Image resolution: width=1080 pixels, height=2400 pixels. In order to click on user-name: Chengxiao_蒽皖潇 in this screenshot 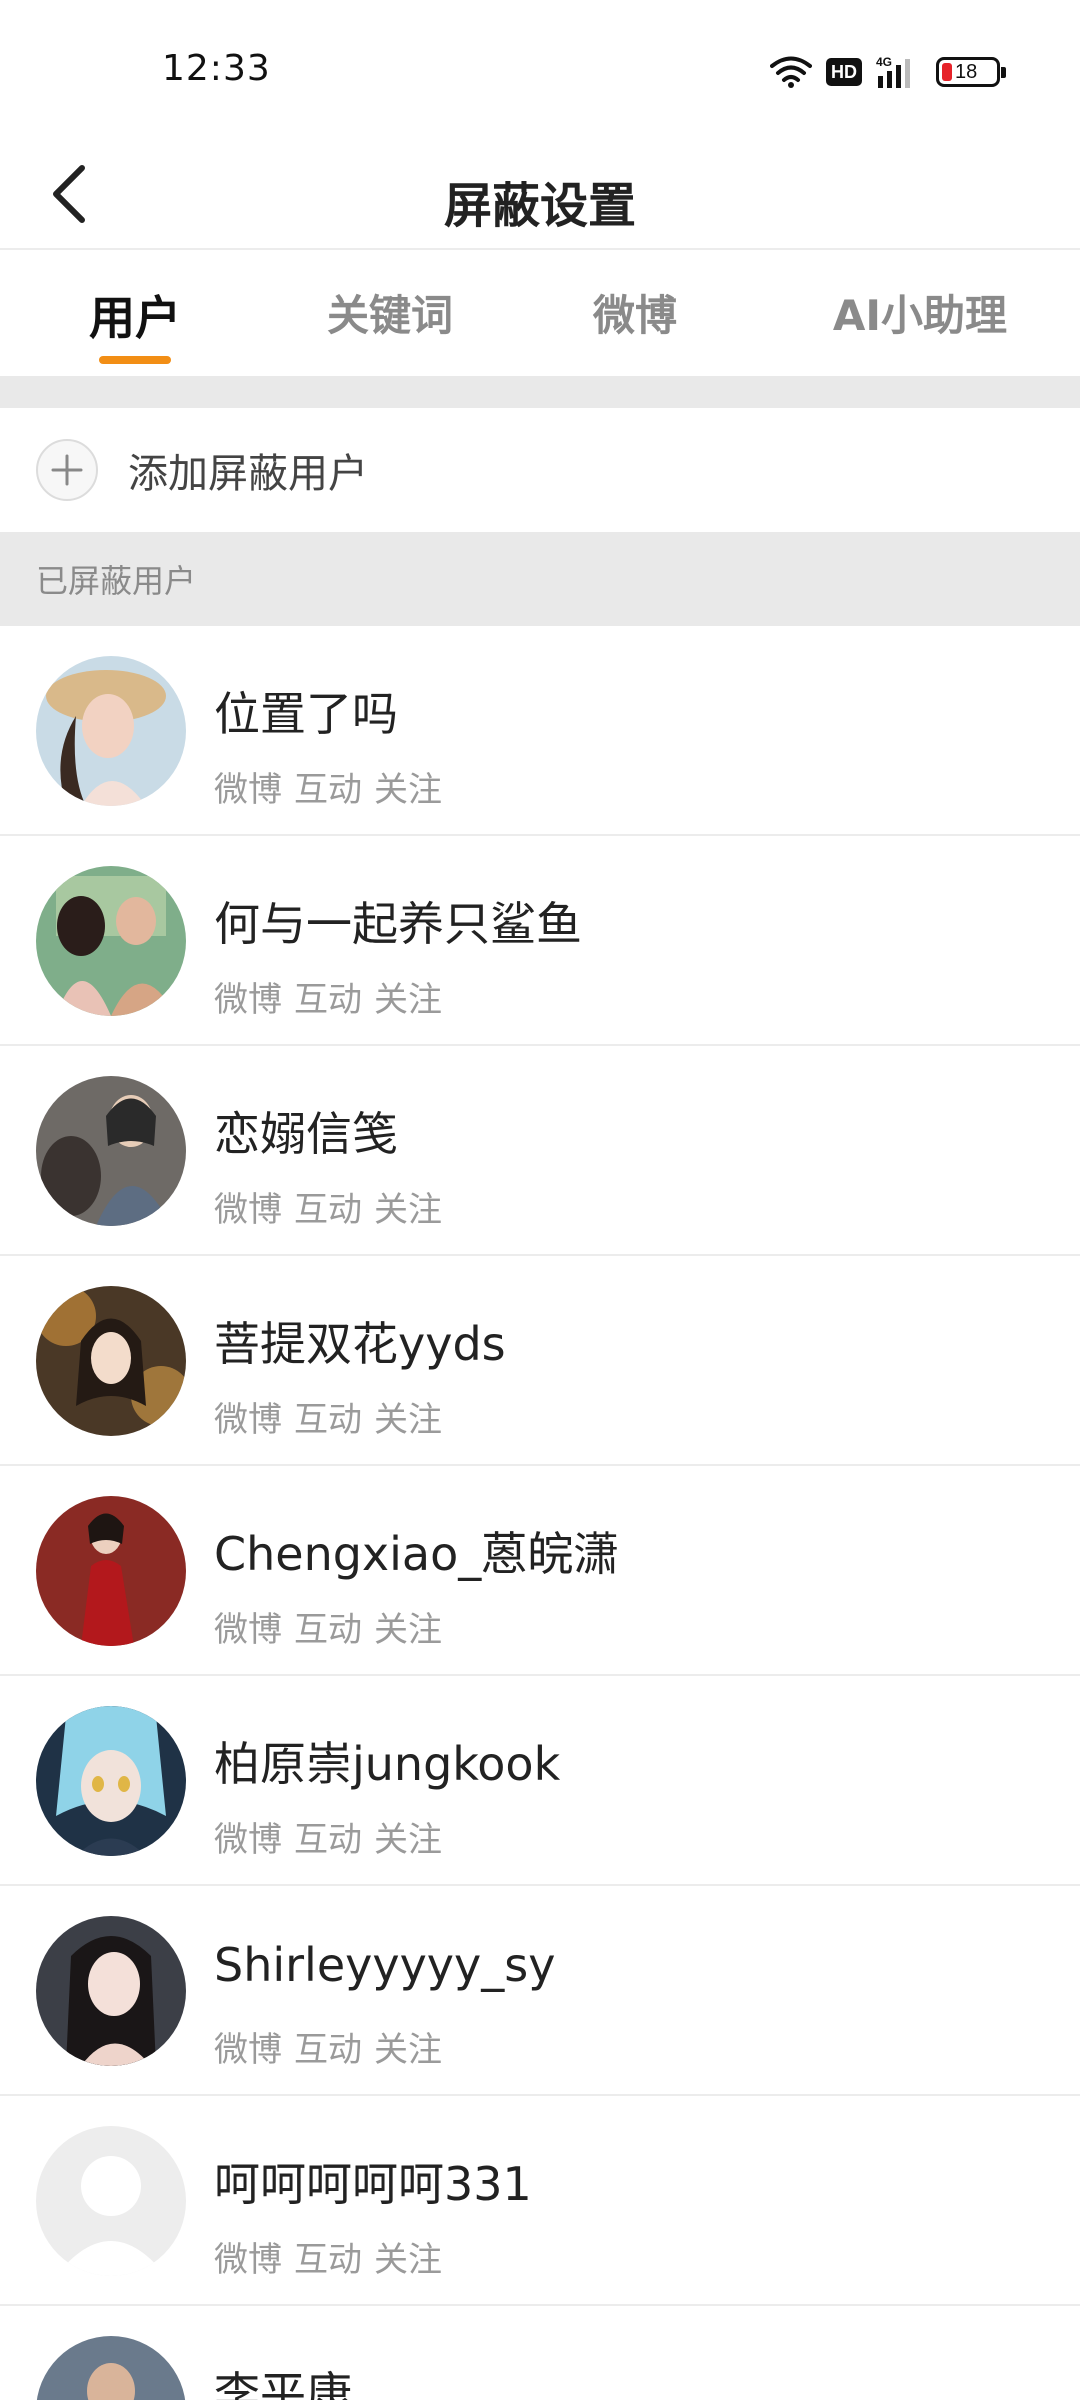, I will do `click(417, 1554)`.